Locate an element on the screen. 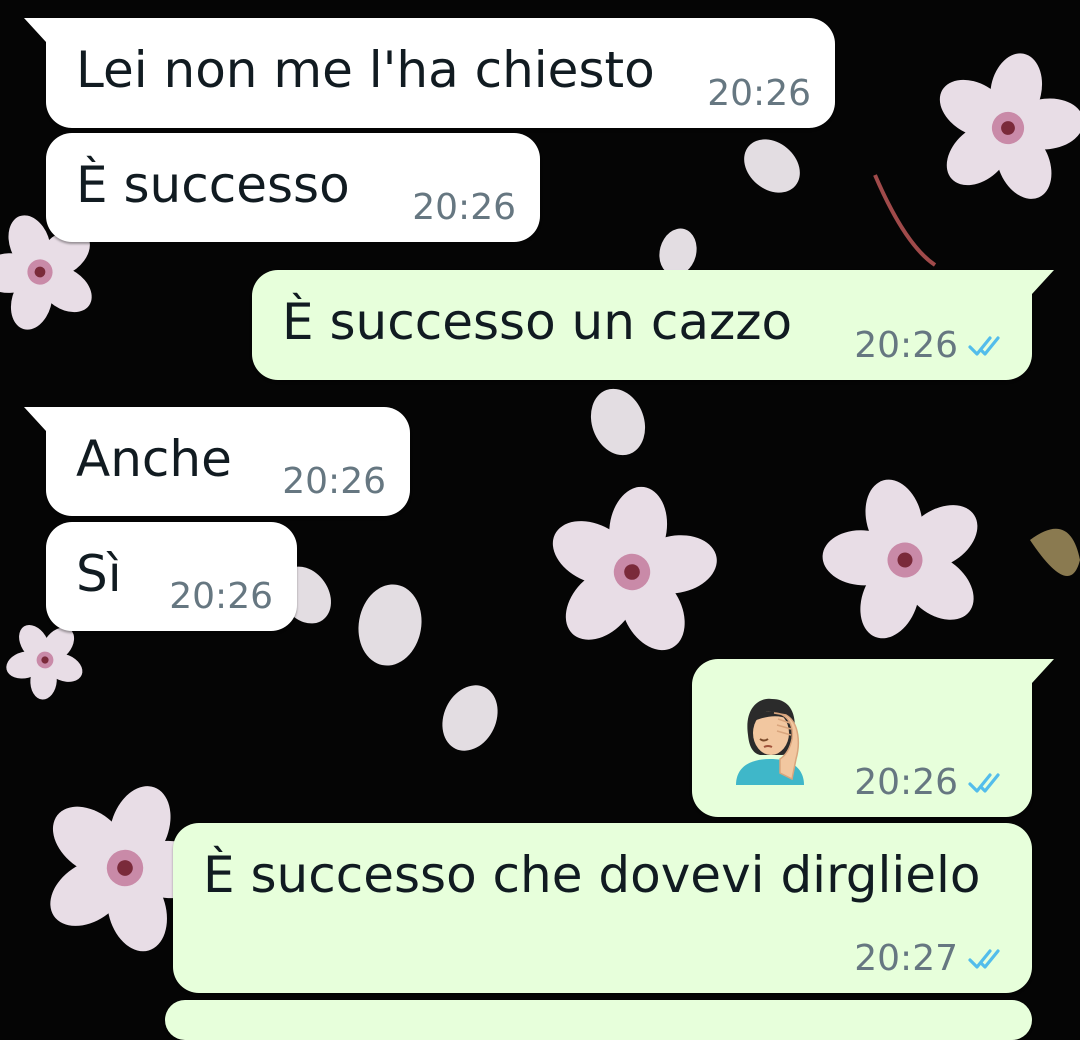 Image resolution: width=1080 pixels, height=1040 pixels. incoming-message: Sì 20:26 is located at coordinates (171, 576).